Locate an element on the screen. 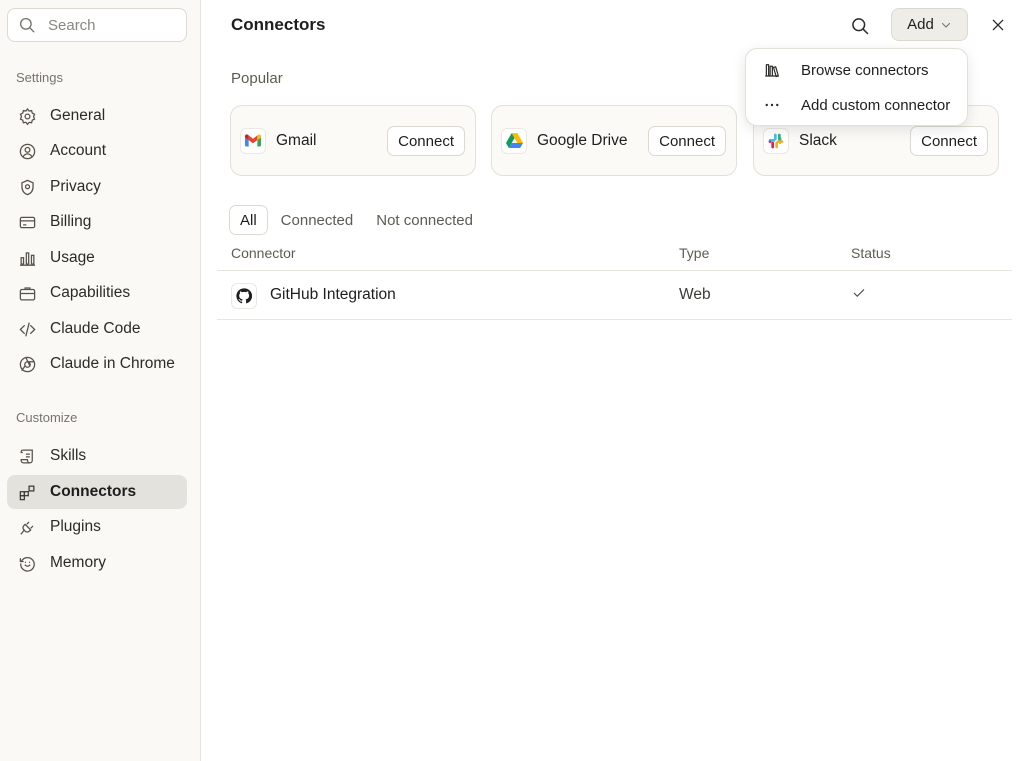 The image size is (1024, 761). sidebar-item-label: Claude Code is located at coordinates (95, 328).